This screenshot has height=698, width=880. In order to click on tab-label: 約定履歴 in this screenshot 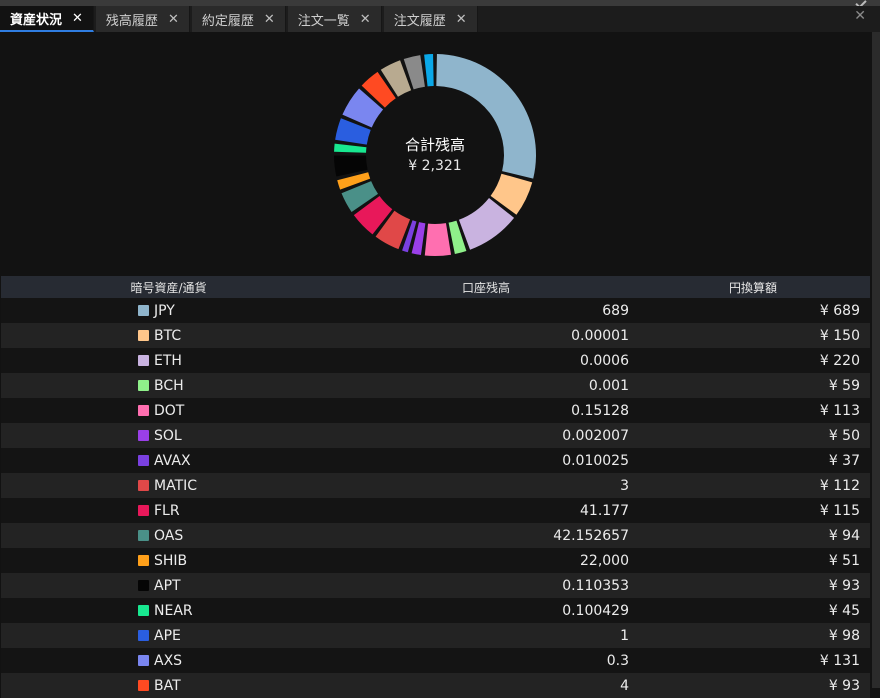, I will do `click(227, 21)`.